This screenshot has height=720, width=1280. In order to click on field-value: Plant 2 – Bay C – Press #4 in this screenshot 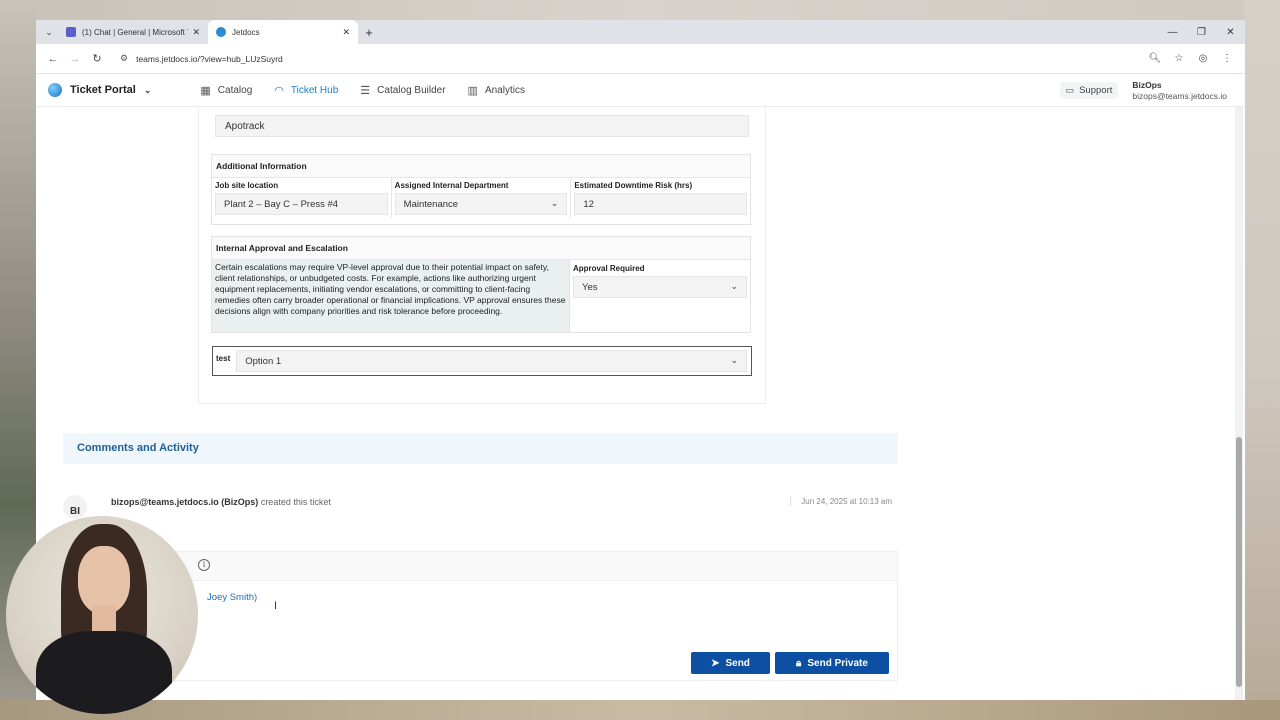, I will do `click(281, 204)`.